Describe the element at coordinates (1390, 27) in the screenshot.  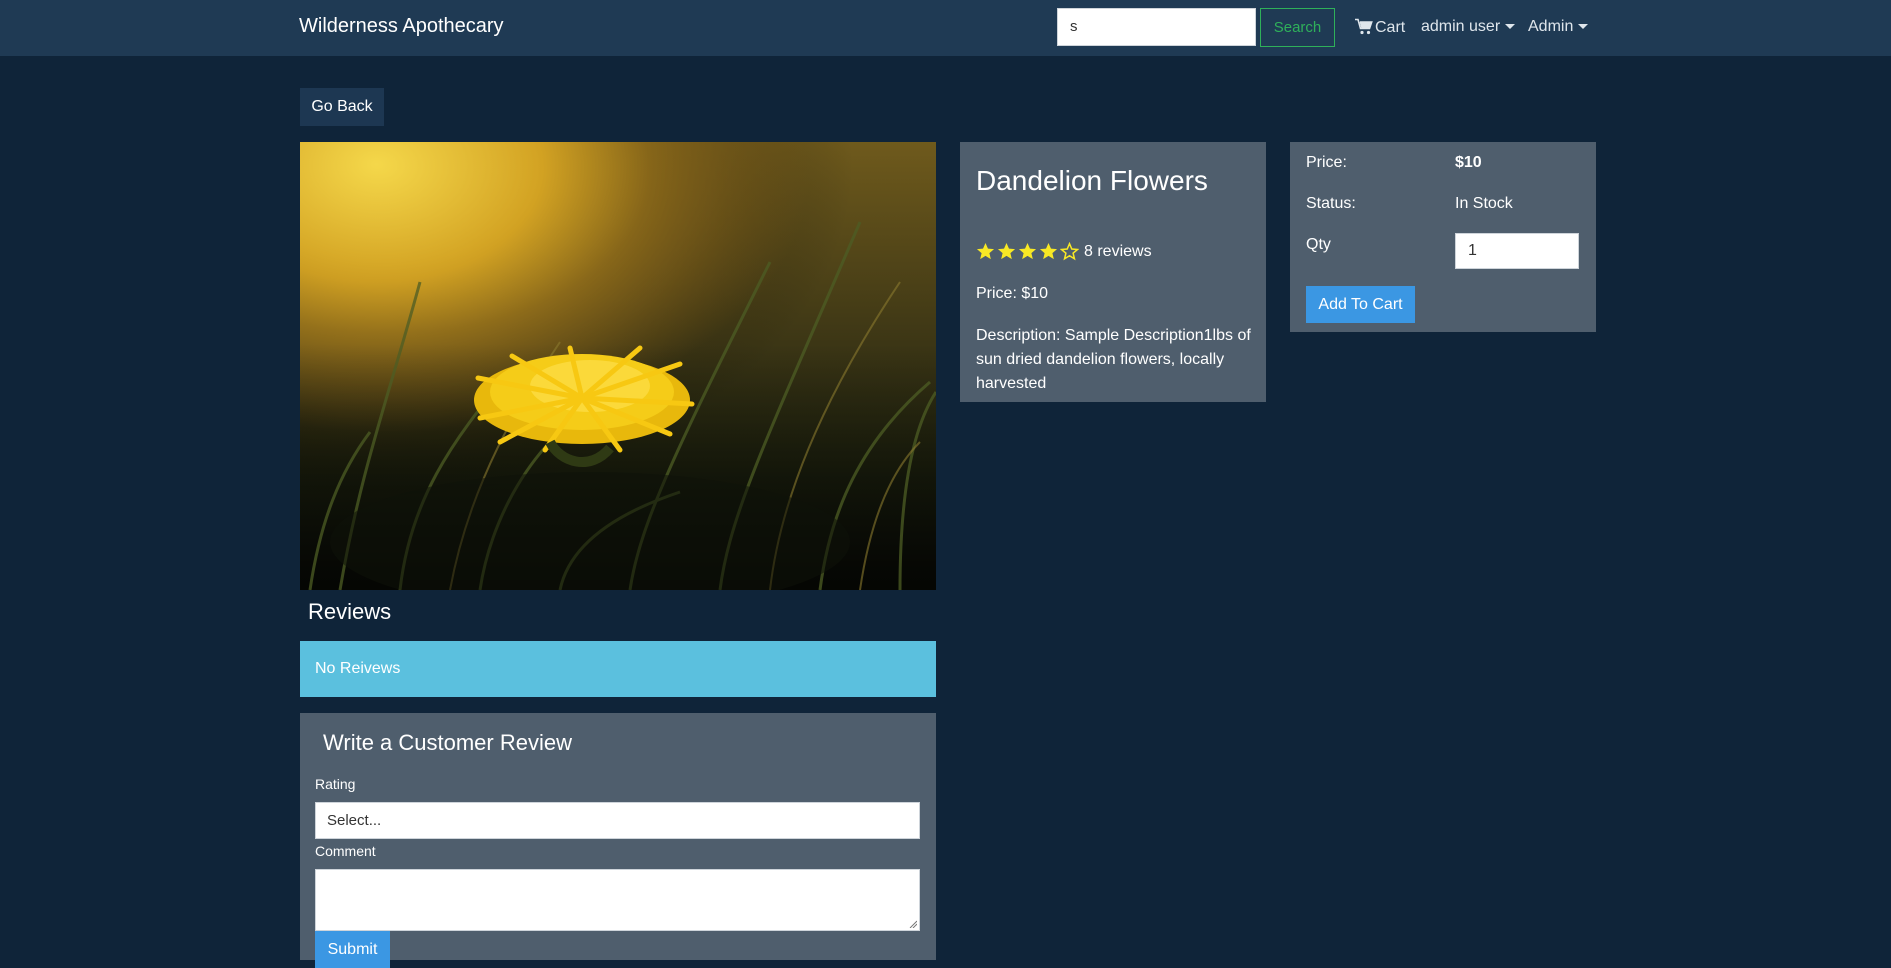
I see `cart-label: Cart` at that location.